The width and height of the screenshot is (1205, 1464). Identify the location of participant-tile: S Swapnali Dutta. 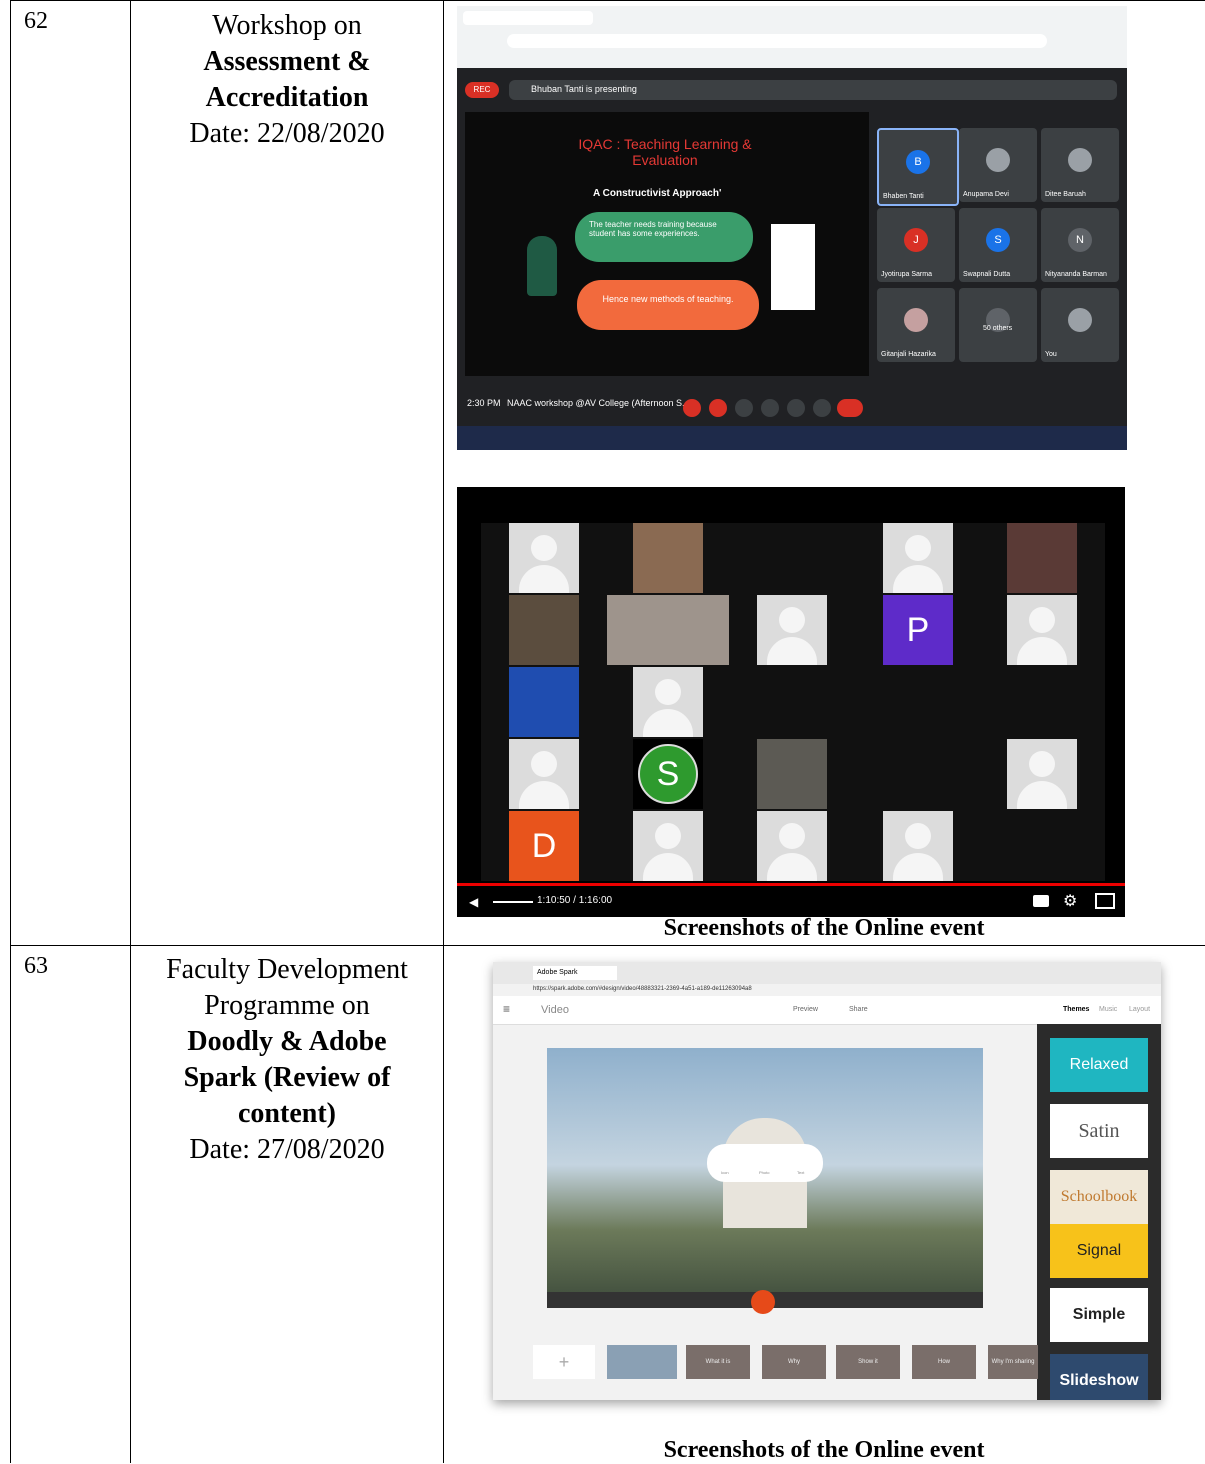
(998, 245).